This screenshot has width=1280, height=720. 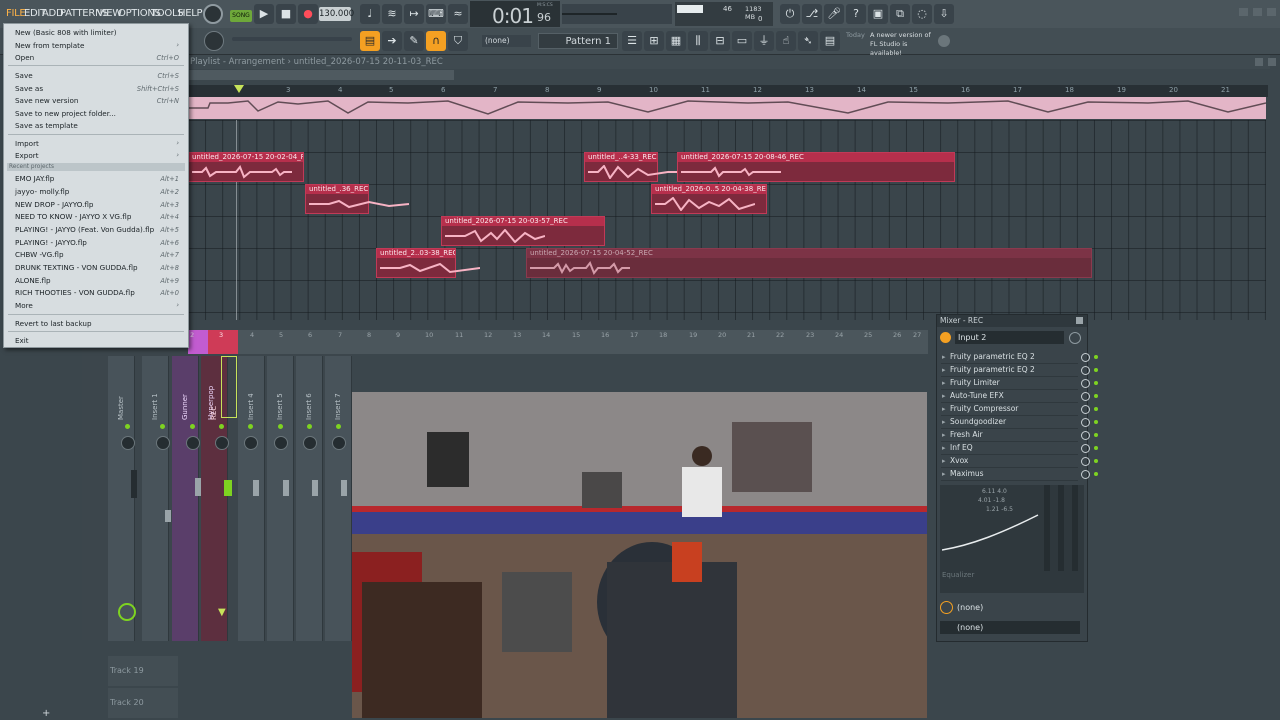 I want to click on recent-project-item: CHBW -VG.flp, so click(x=39, y=254).